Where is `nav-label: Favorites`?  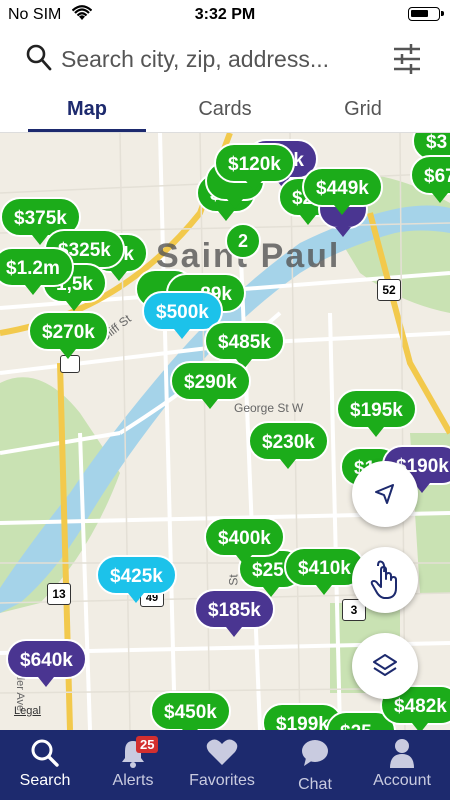 nav-label: Favorites is located at coordinates (222, 780).